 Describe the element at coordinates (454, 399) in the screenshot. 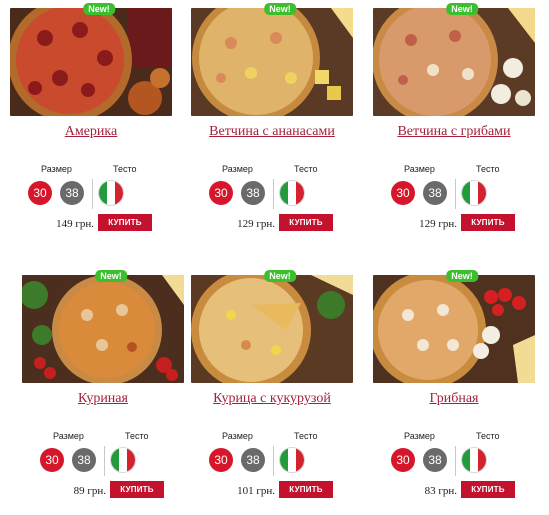

I see `product-name-link: Грибная` at that location.